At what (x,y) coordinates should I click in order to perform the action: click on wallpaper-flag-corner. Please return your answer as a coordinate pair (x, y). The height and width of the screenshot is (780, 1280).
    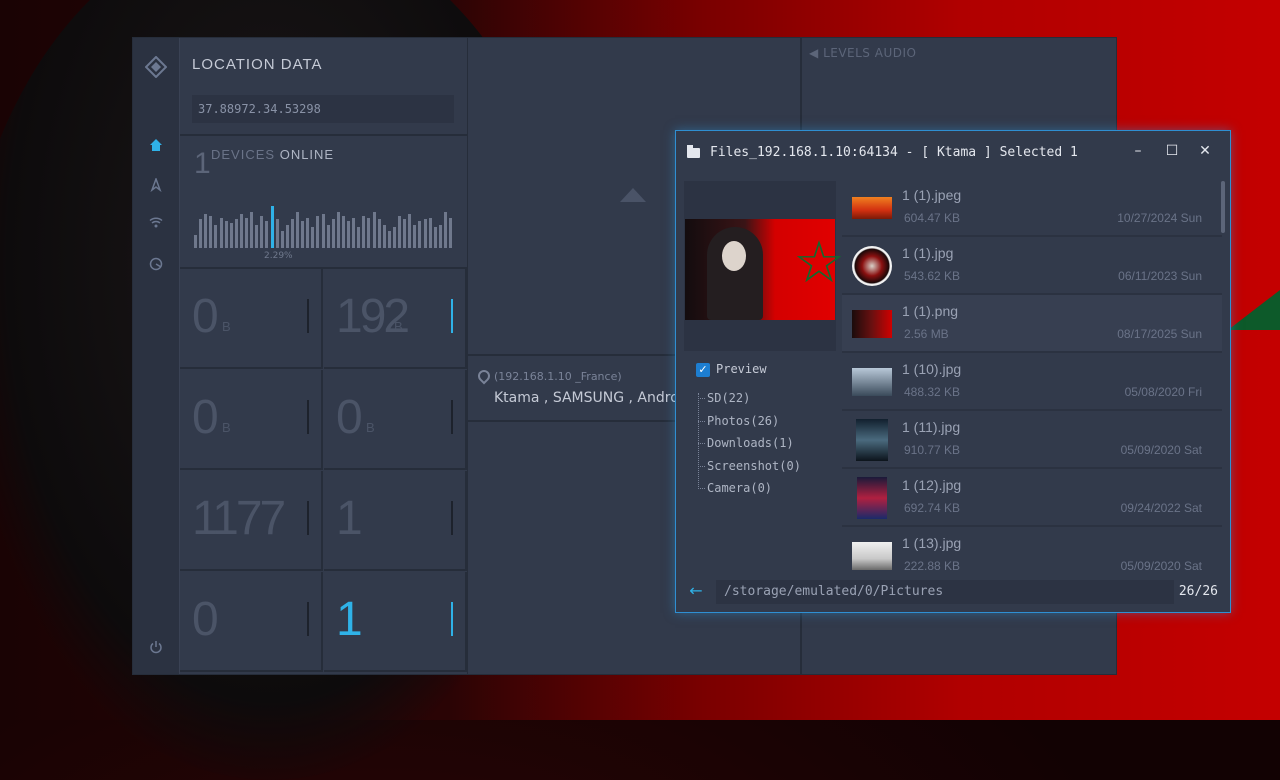
    Looking at the image, I should click on (1254, 310).